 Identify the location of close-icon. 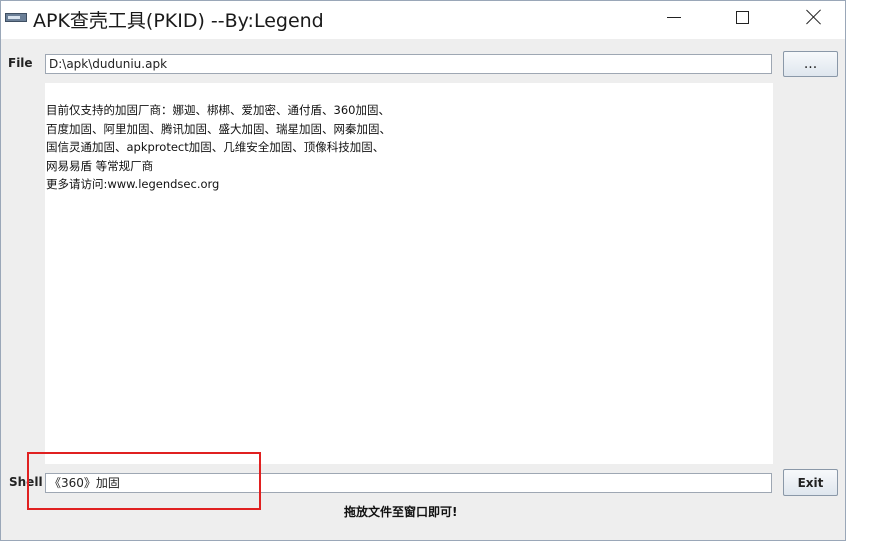
(814, 17).